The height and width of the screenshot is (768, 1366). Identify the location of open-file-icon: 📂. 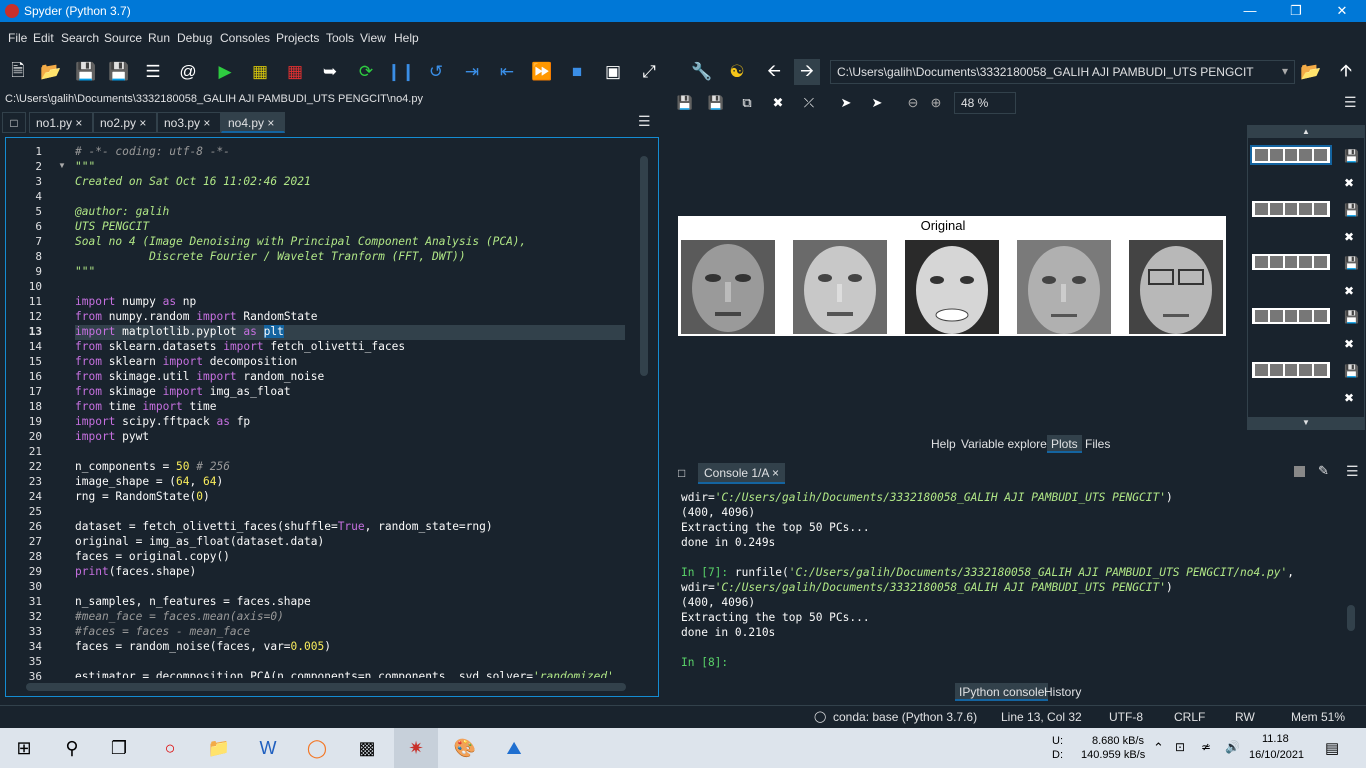
(51, 72).